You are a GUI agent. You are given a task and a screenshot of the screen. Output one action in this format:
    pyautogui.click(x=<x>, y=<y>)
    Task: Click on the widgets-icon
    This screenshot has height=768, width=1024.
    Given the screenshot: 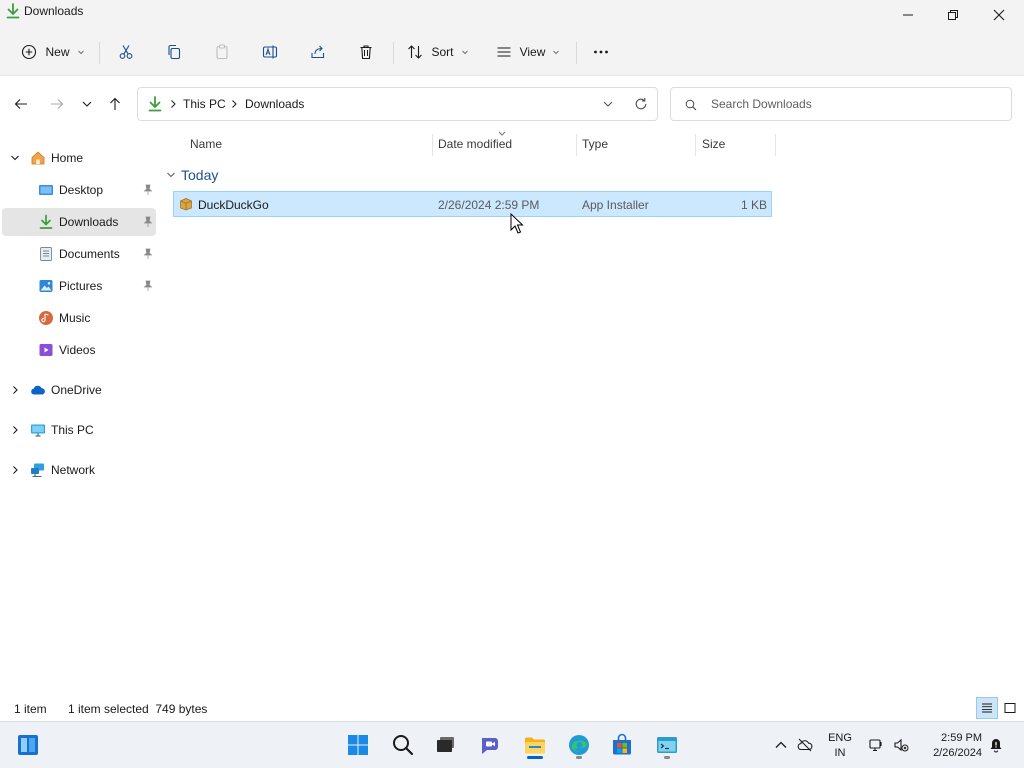 What is the action you would take?
    pyautogui.click(x=28, y=745)
    